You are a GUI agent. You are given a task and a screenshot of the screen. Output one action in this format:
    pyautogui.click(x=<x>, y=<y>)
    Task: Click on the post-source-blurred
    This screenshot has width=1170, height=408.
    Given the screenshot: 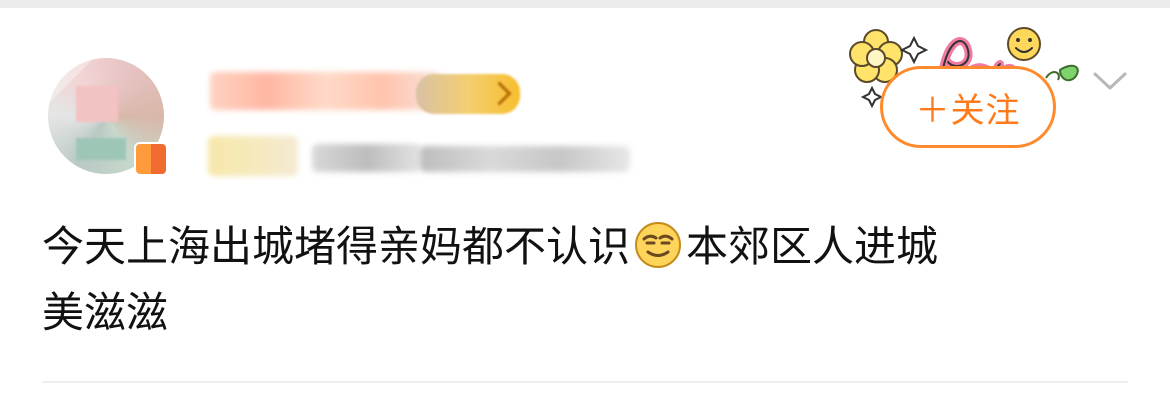 What is the action you would take?
    pyautogui.click(x=525, y=159)
    